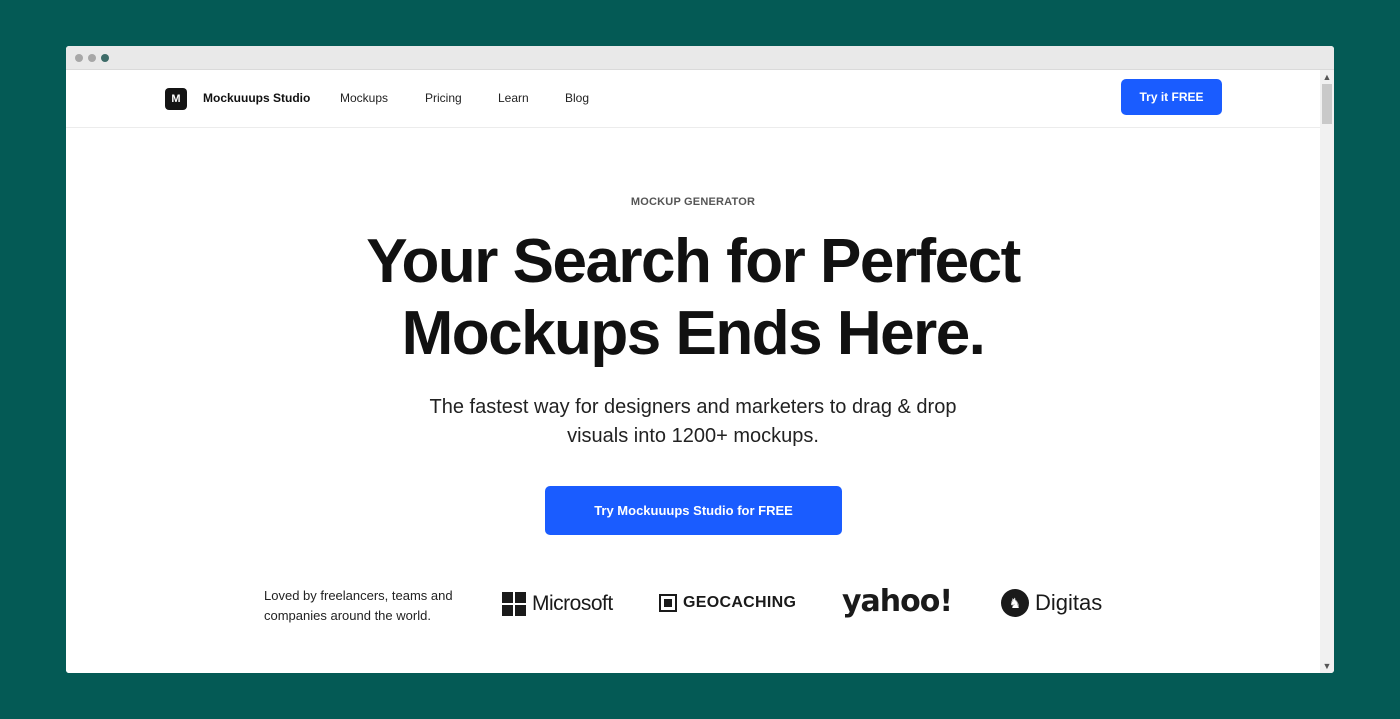 This screenshot has height=719, width=1400. Describe the element at coordinates (176, 99) in the screenshot. I see `brand-logo-icon: M` at that location.